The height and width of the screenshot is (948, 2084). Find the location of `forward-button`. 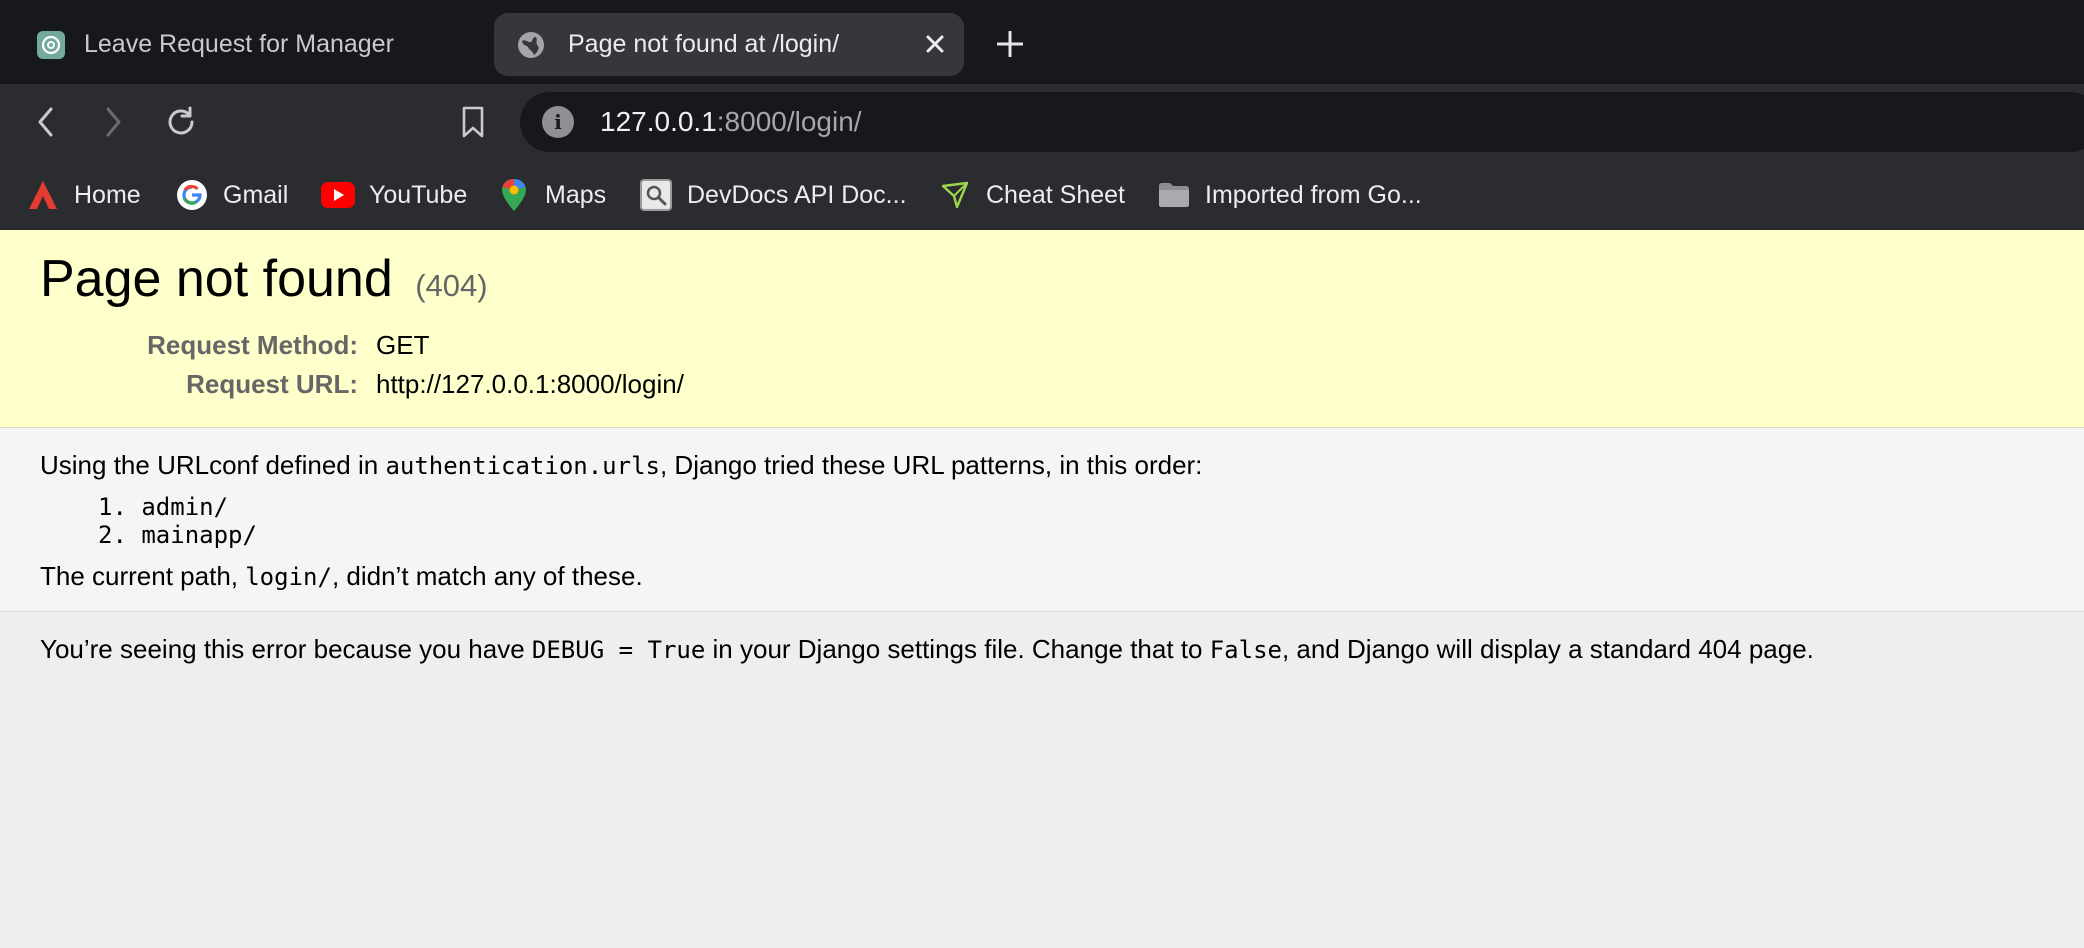

forward-button is located at coordinates (113, 122).